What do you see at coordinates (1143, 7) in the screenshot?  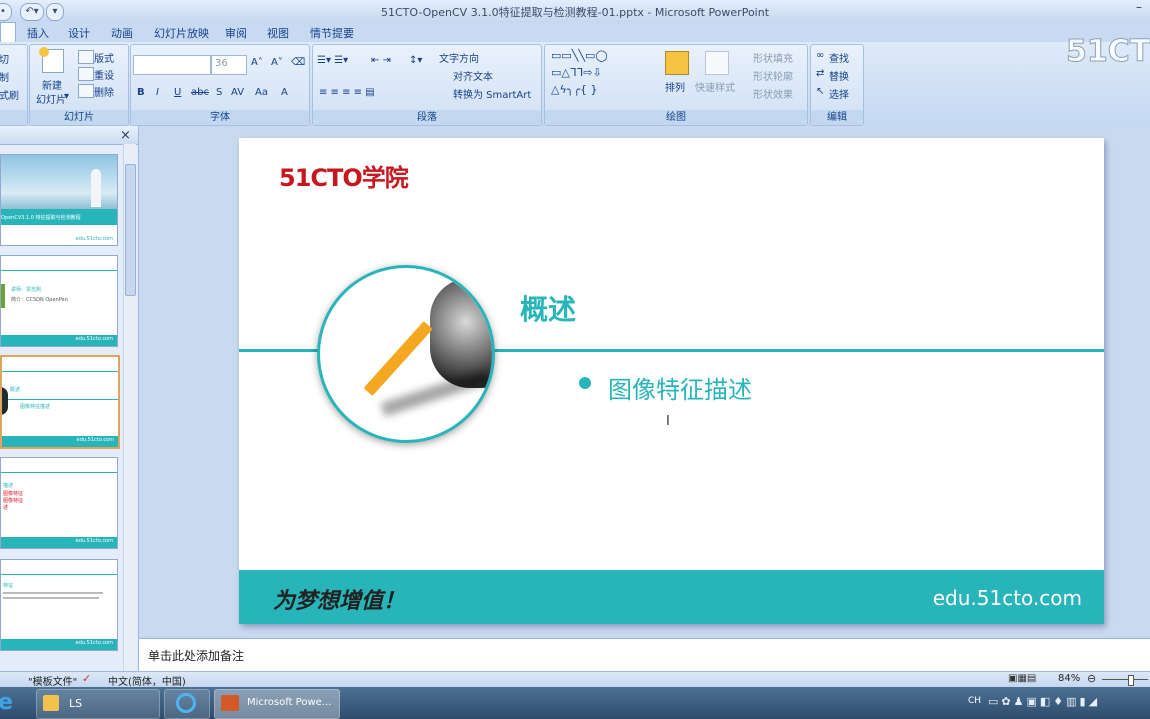 I see `minimize-button: –` at bounding box center [1143, 7].